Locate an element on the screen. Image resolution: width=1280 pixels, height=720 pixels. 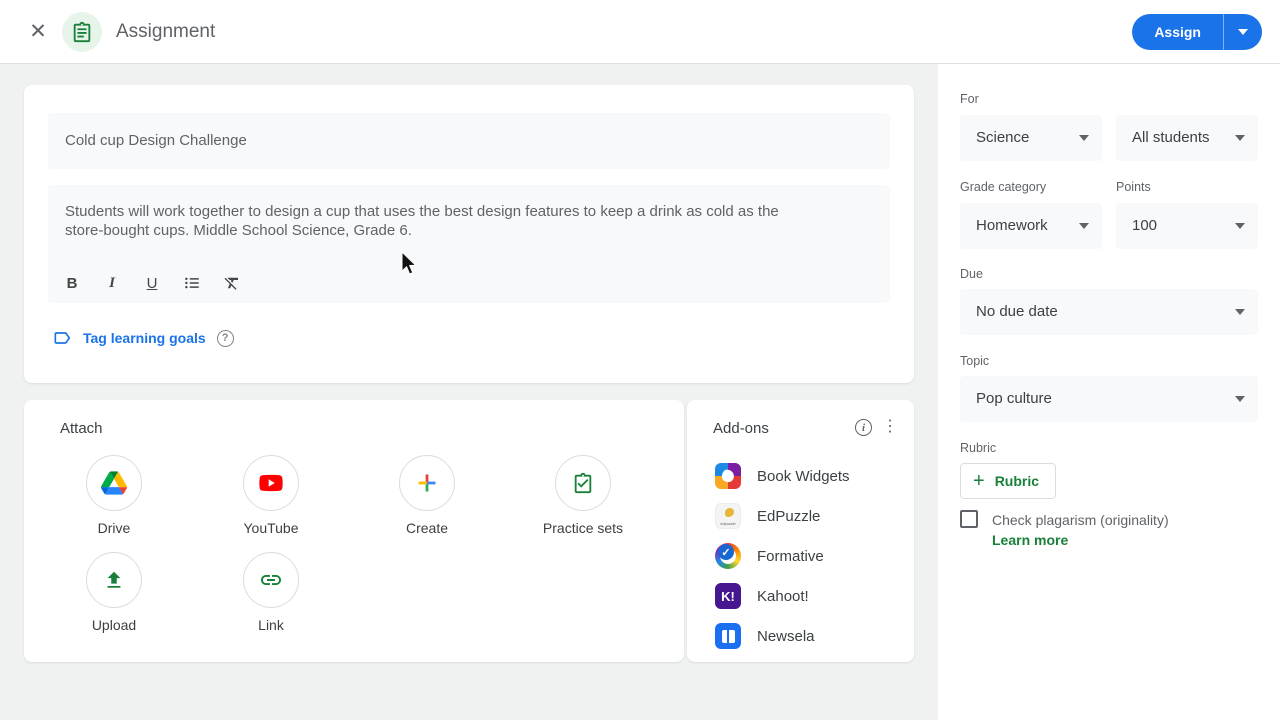
addon-kahoot: K! Kahoot! is located at coordinates (809, 596).